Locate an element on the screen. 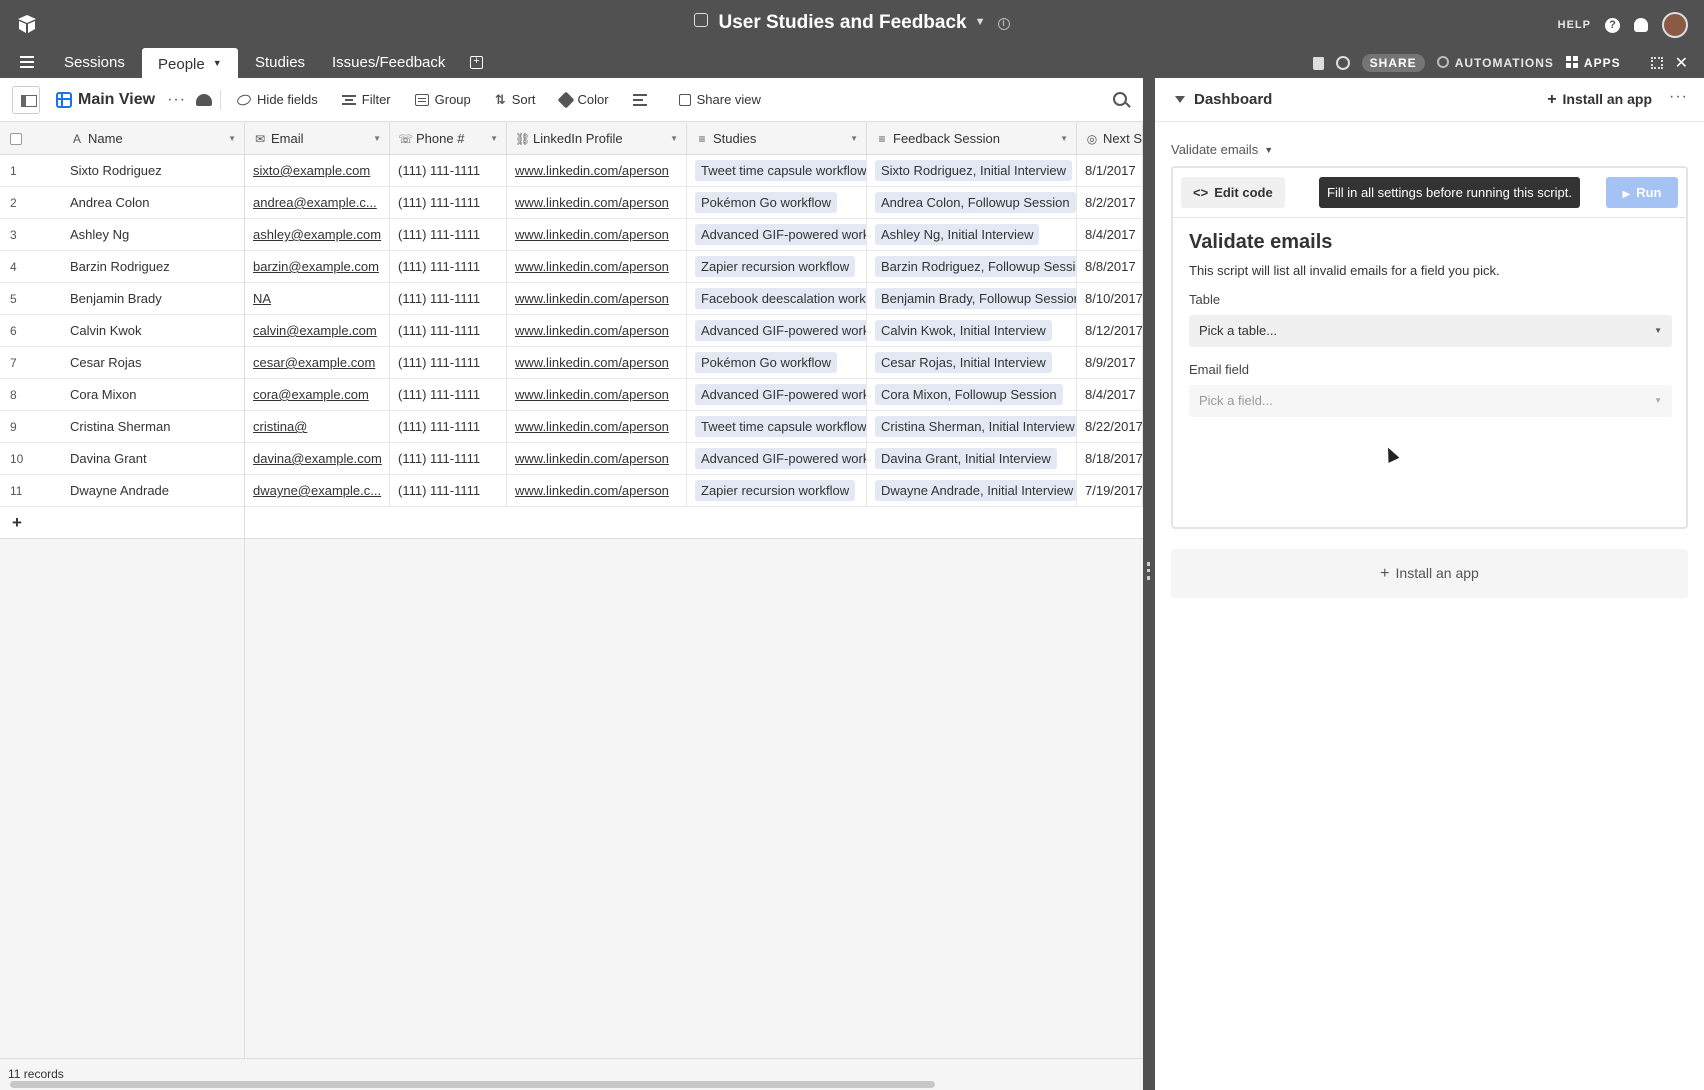  linked-record-chip: Dwayne Andrade, Initial Interview is located at coordinates (975, 490).